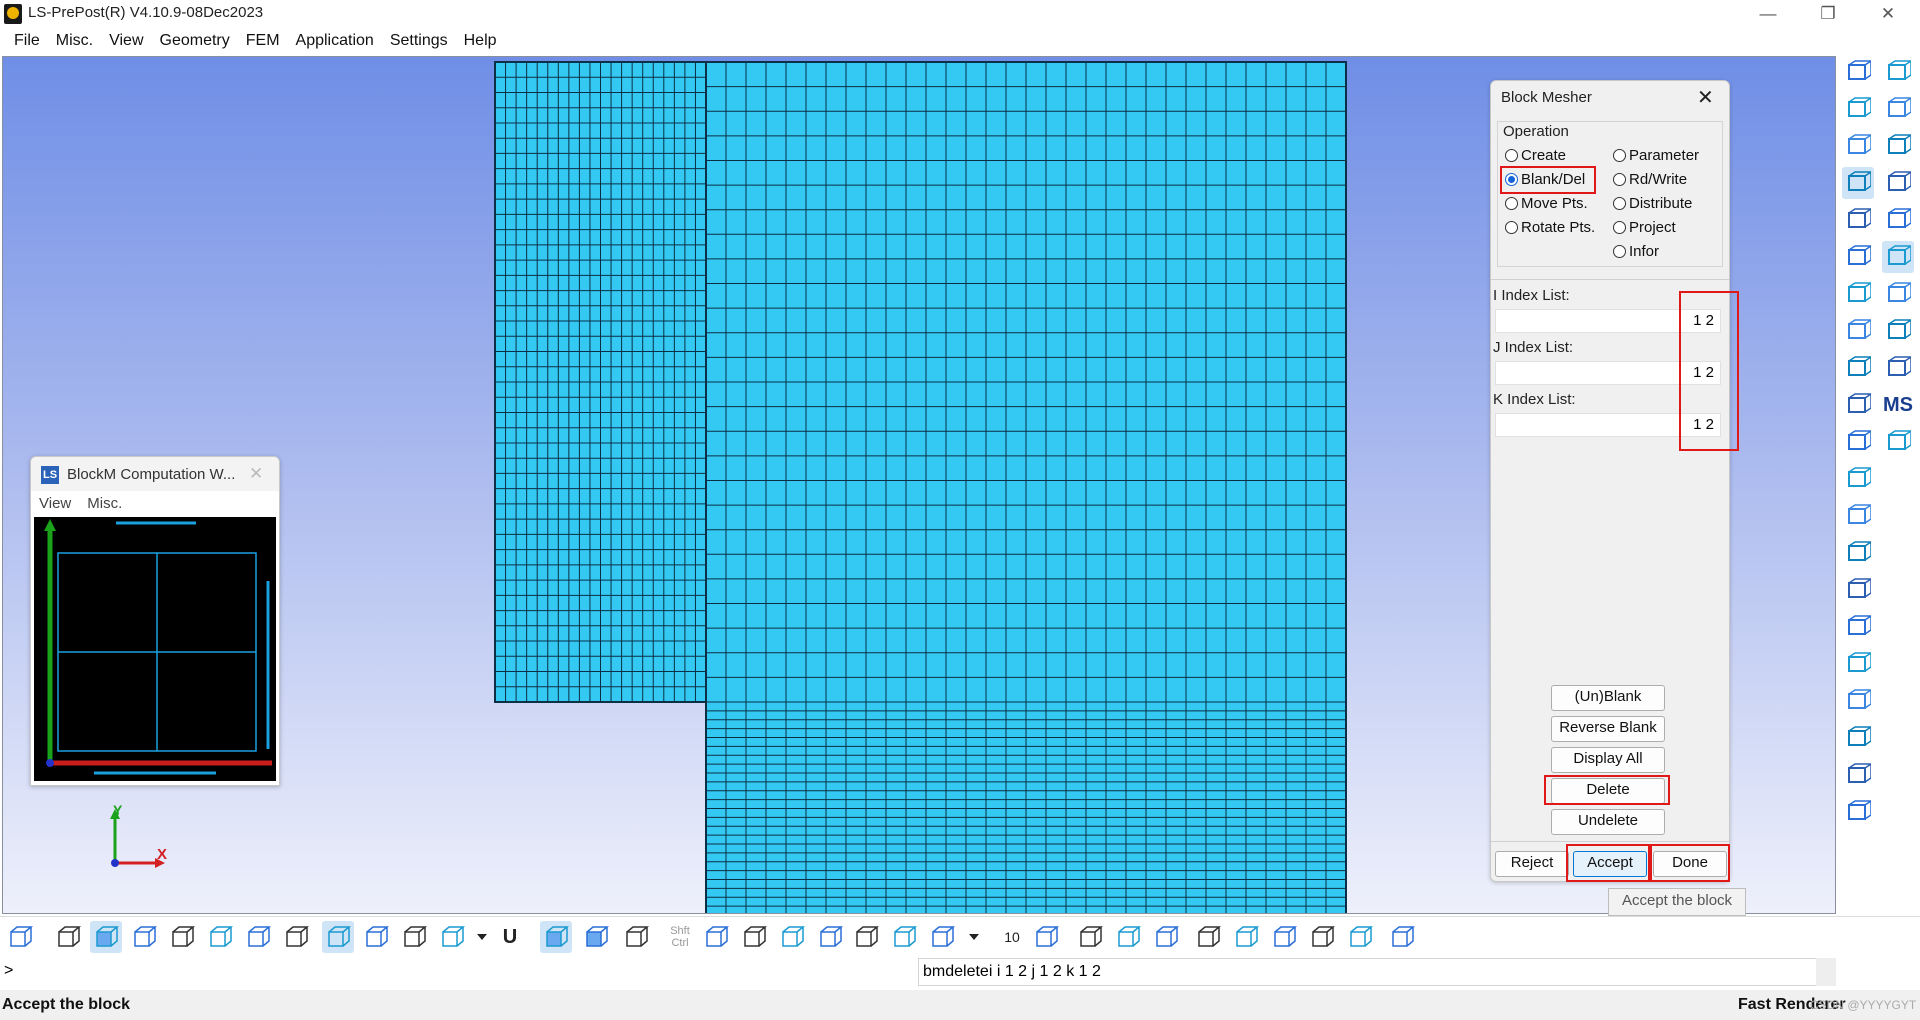 This screenshot has height=1020, width=1920. I want to click on menu-help: Help, so click(480, 41).